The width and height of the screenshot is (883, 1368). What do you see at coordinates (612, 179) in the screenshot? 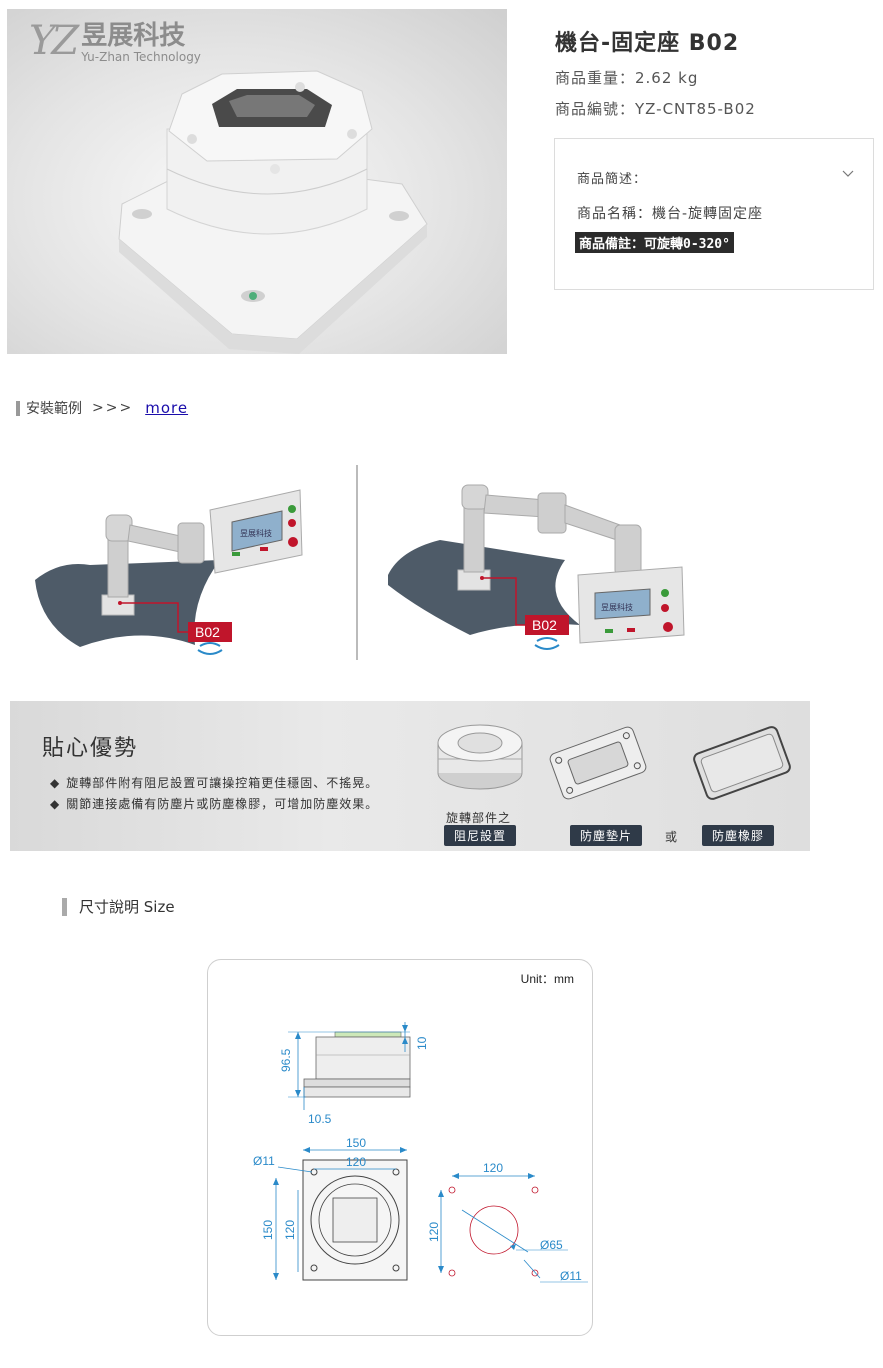
I see `description-heading: 商品簡述：` at bounding box center [612, 179].